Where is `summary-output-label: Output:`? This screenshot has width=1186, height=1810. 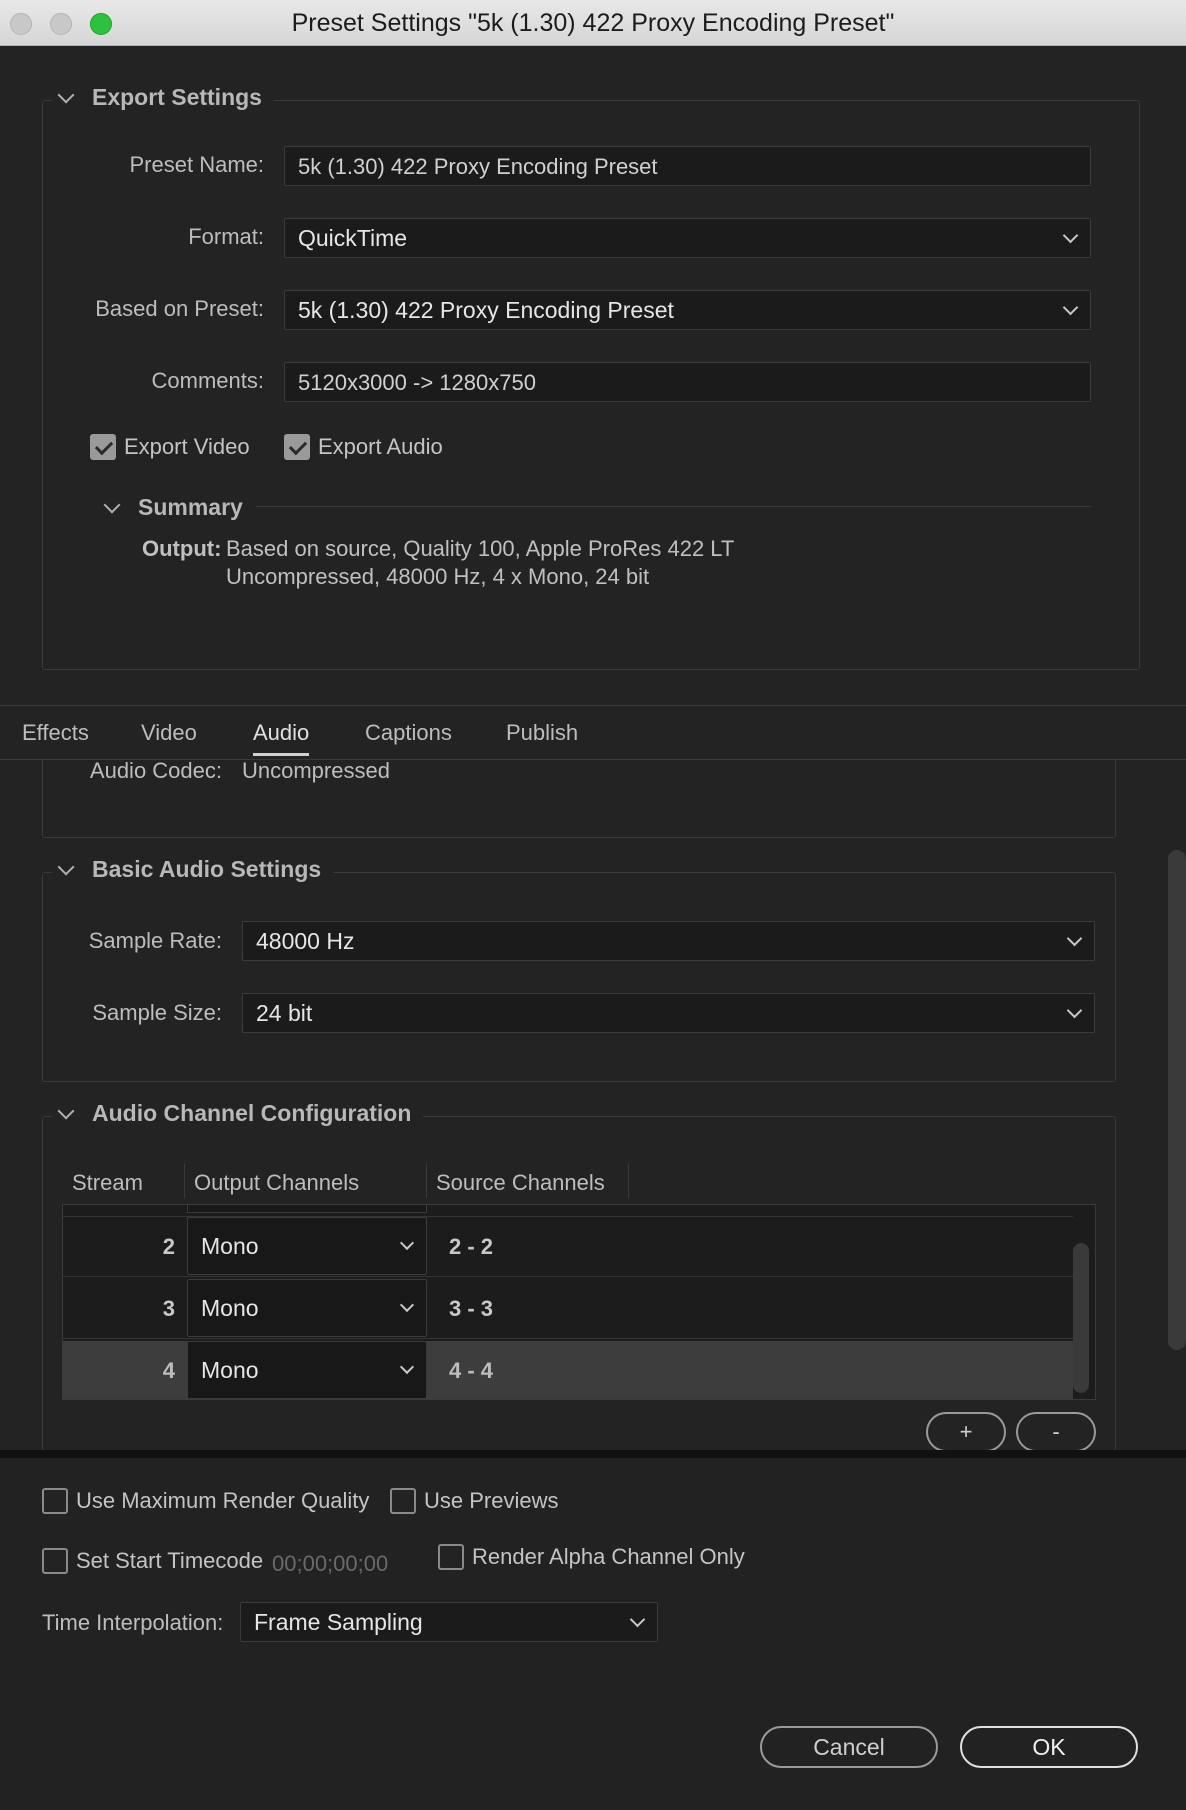
summary-output-label: Output: is located at coordinates (182, 548).